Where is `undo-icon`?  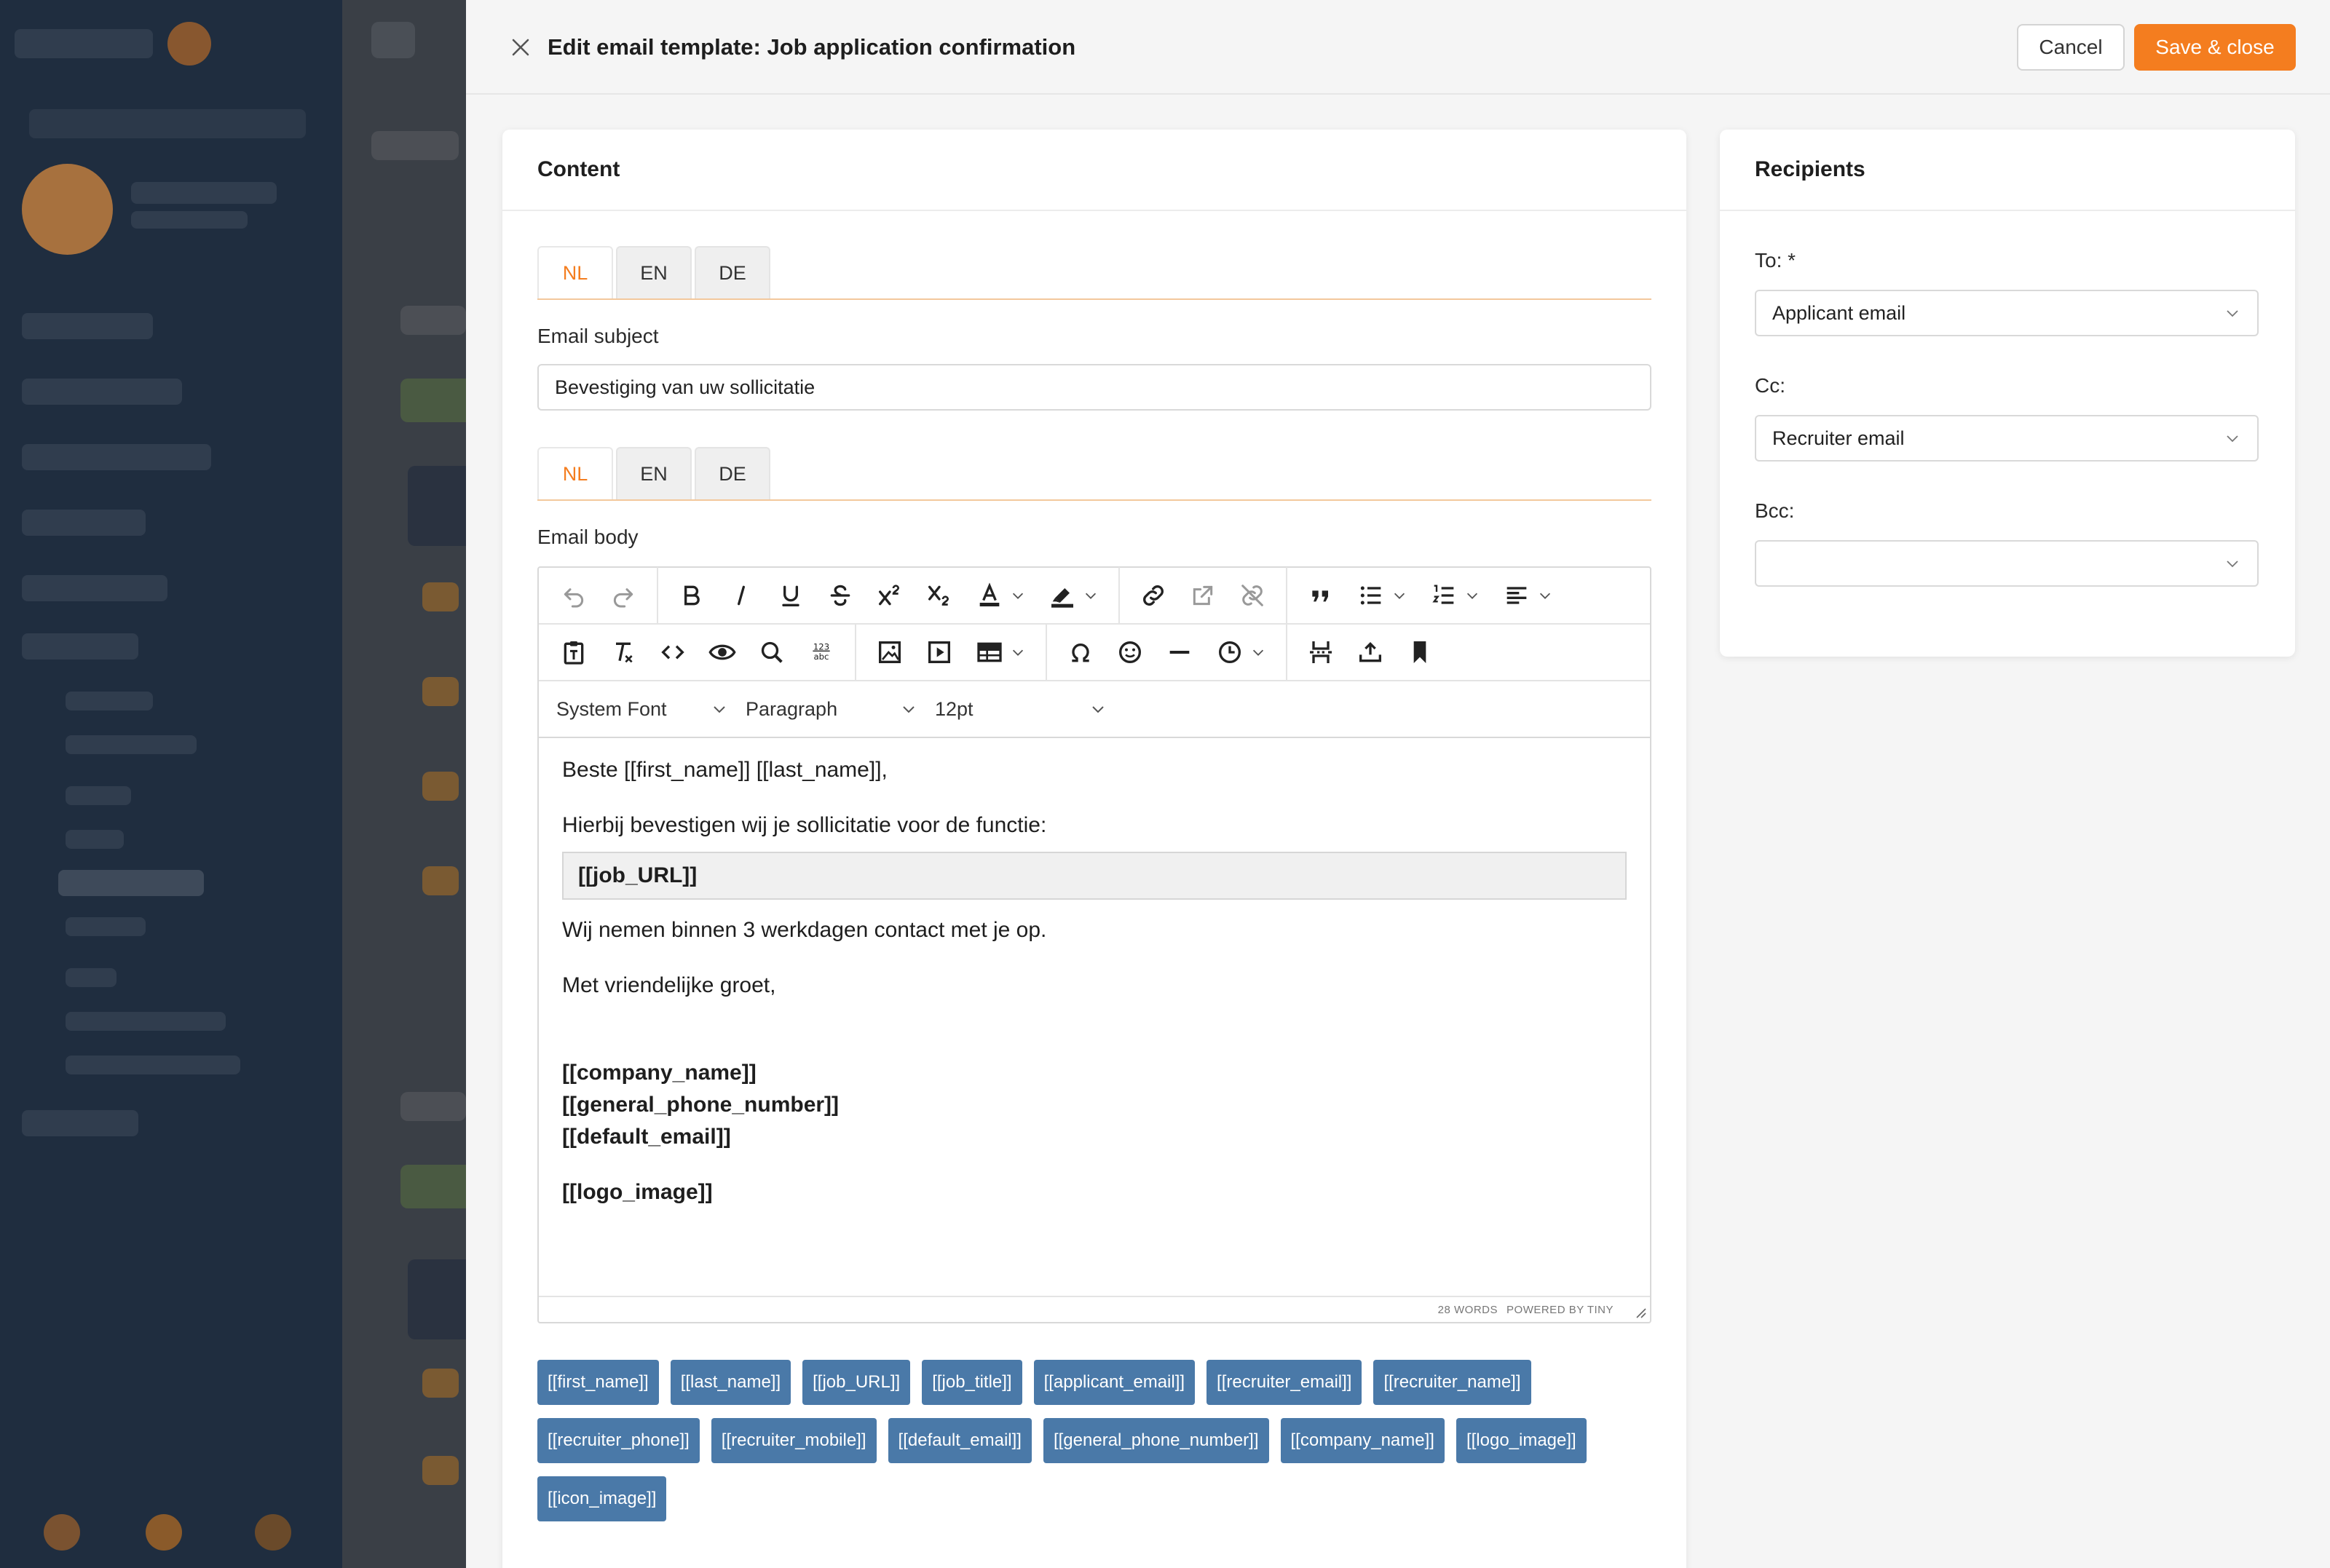
undo-icon is located at coordinates (574, 598).